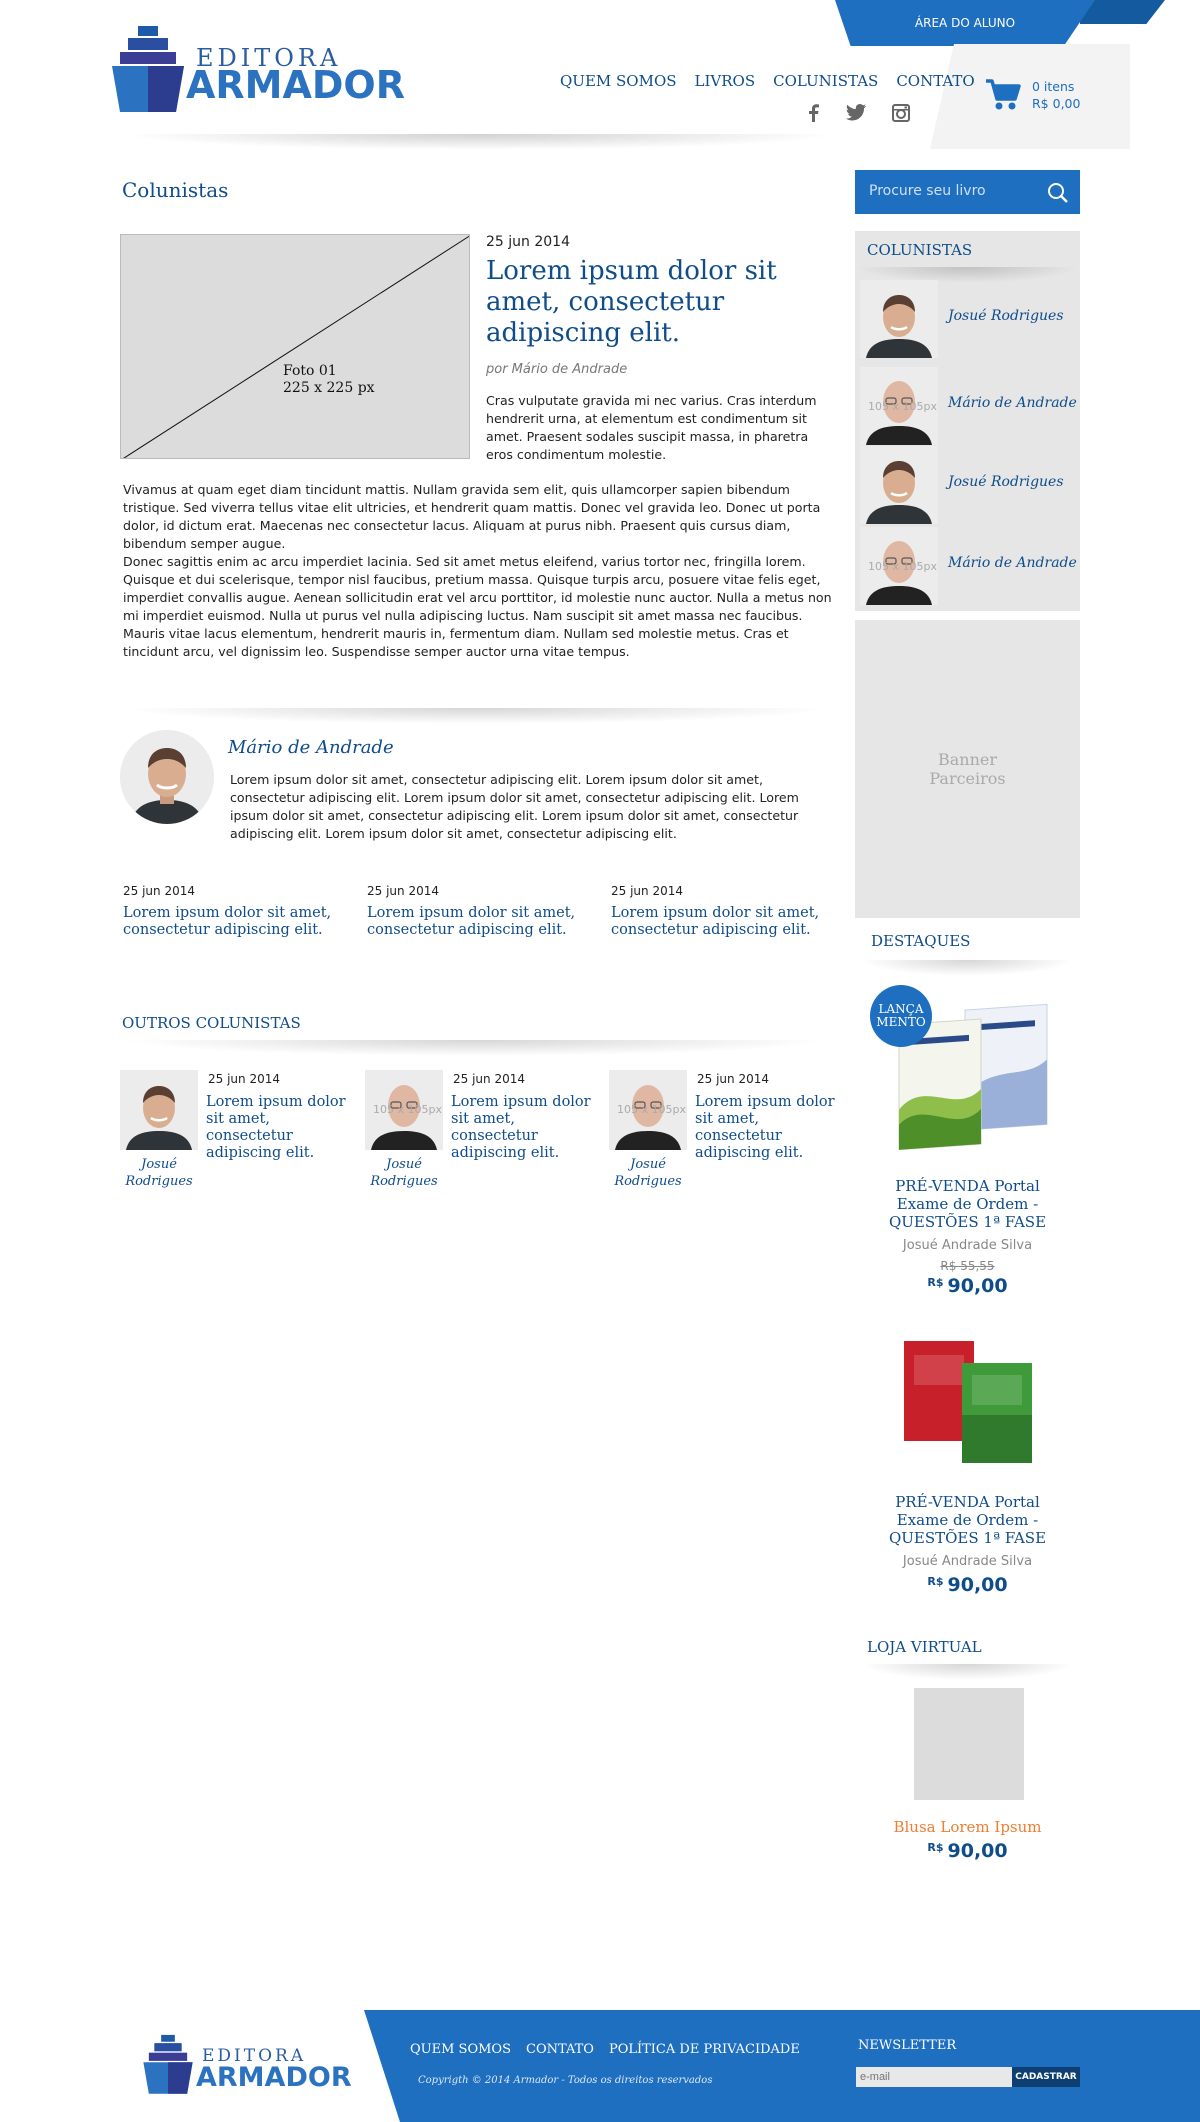  What do you see at coordinates (257, 69) in the screenshot?
I see `logo: EDITORA ARMADOR` at bounding box center [257, 69].